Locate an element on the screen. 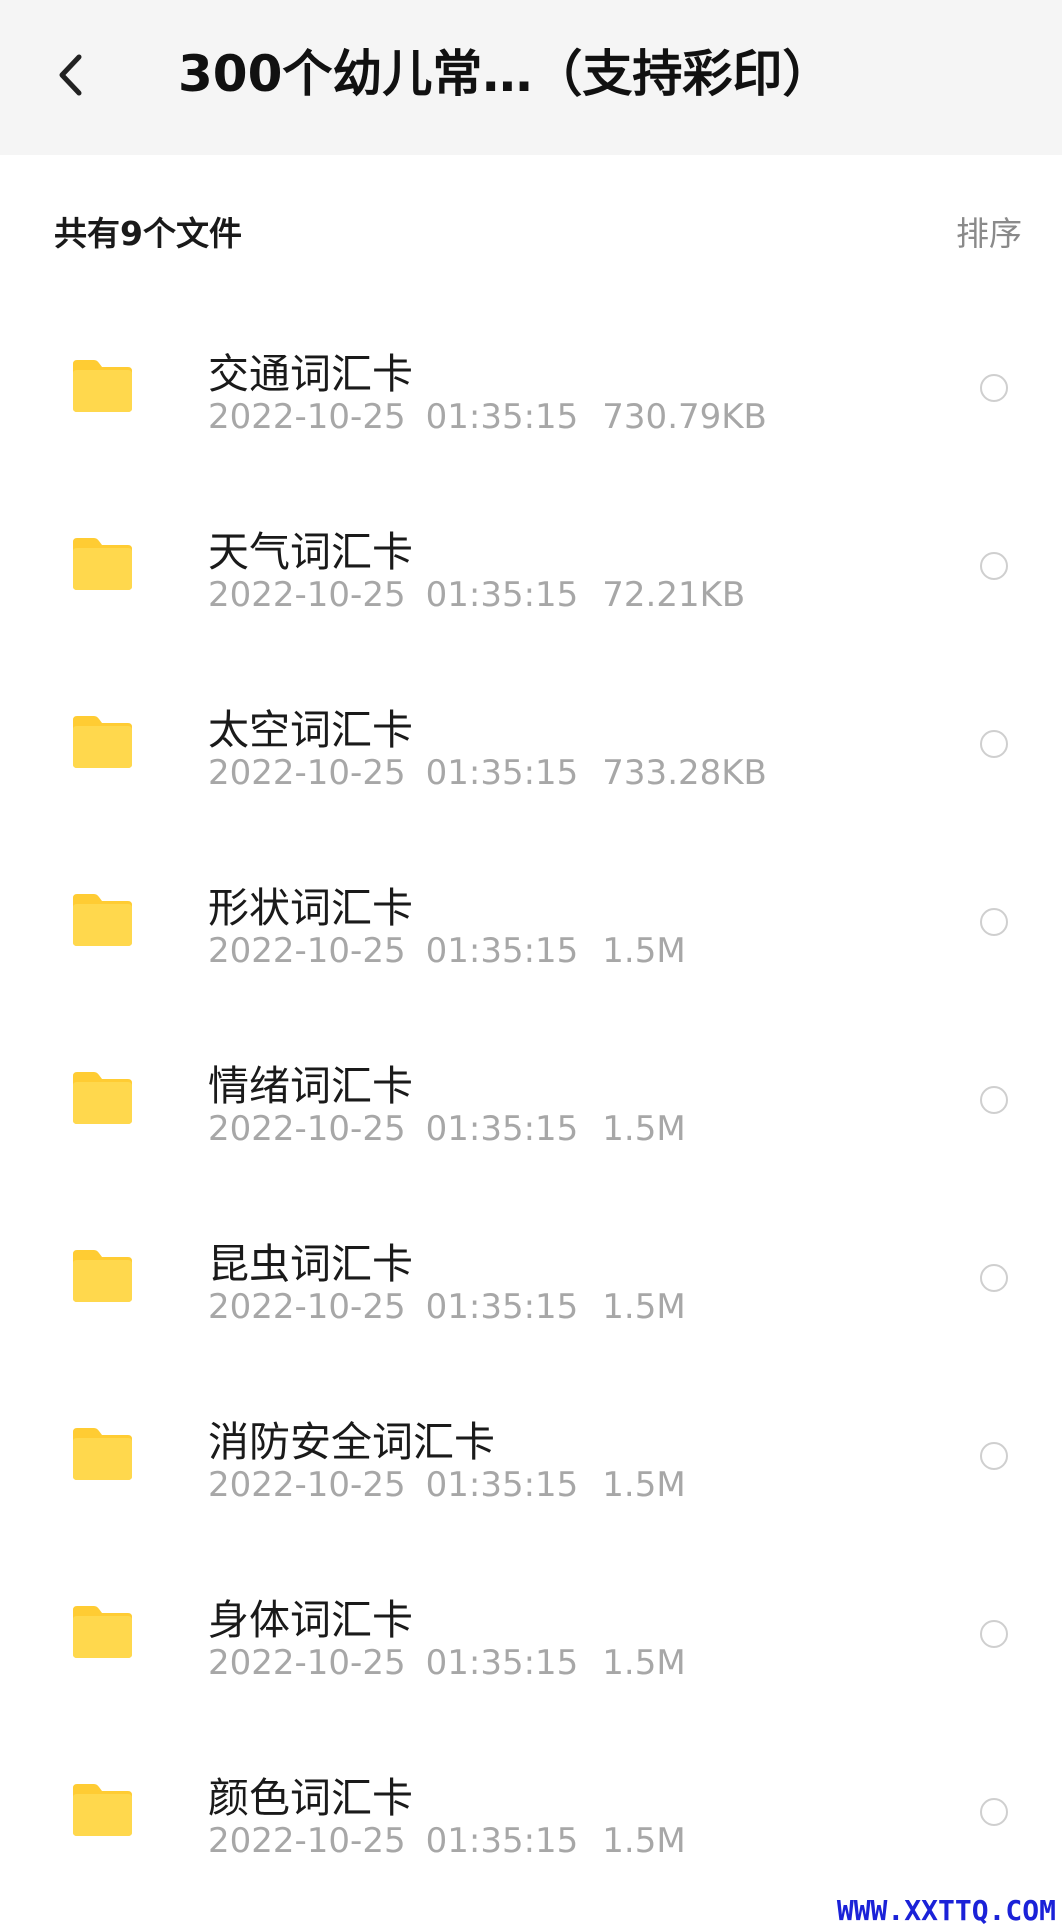 This screenshot has width=1062, height=1931. app-header: 300个幼儿常…（支持彩印） is located at coordinates (531, 77).